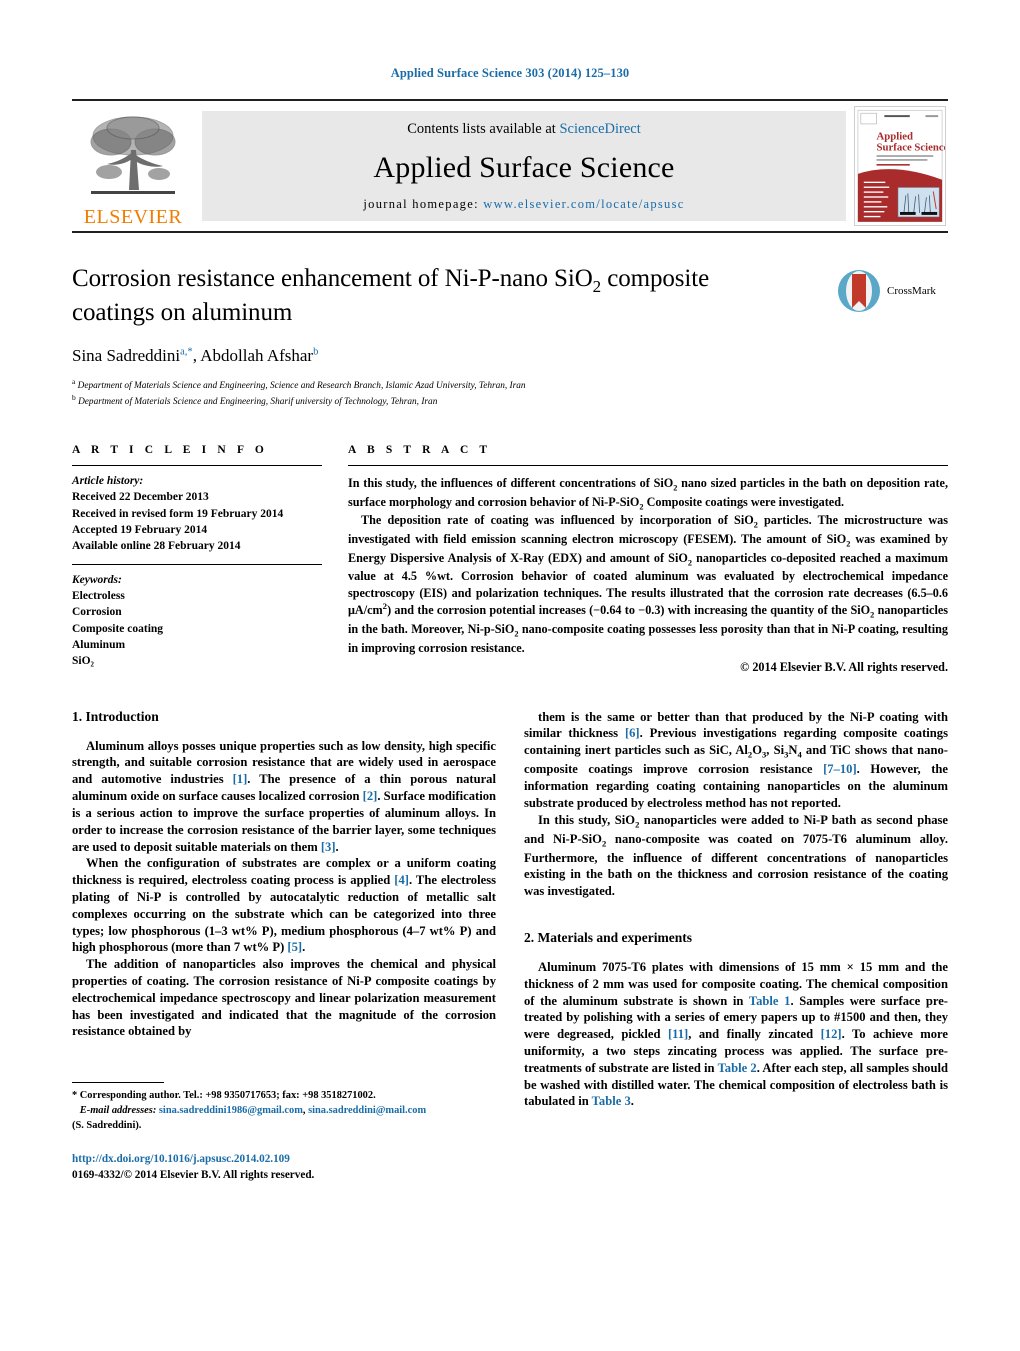  What do you see at coordinates (140, 530) in the screenshot?
I see `history-accepted: Accepted 19 February 2014` at bounding box center [140, 530].